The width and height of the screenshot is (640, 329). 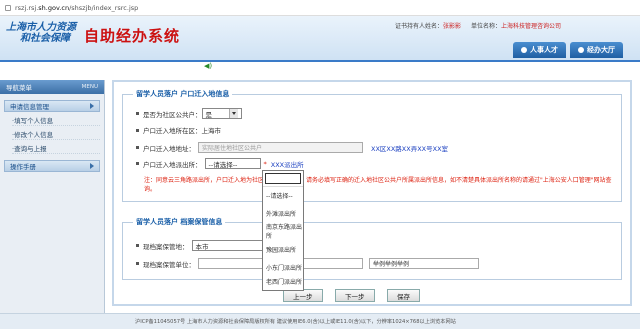 I want to click on unit-name: 上海科技管理咨询公司, so click(x=530, y=26).